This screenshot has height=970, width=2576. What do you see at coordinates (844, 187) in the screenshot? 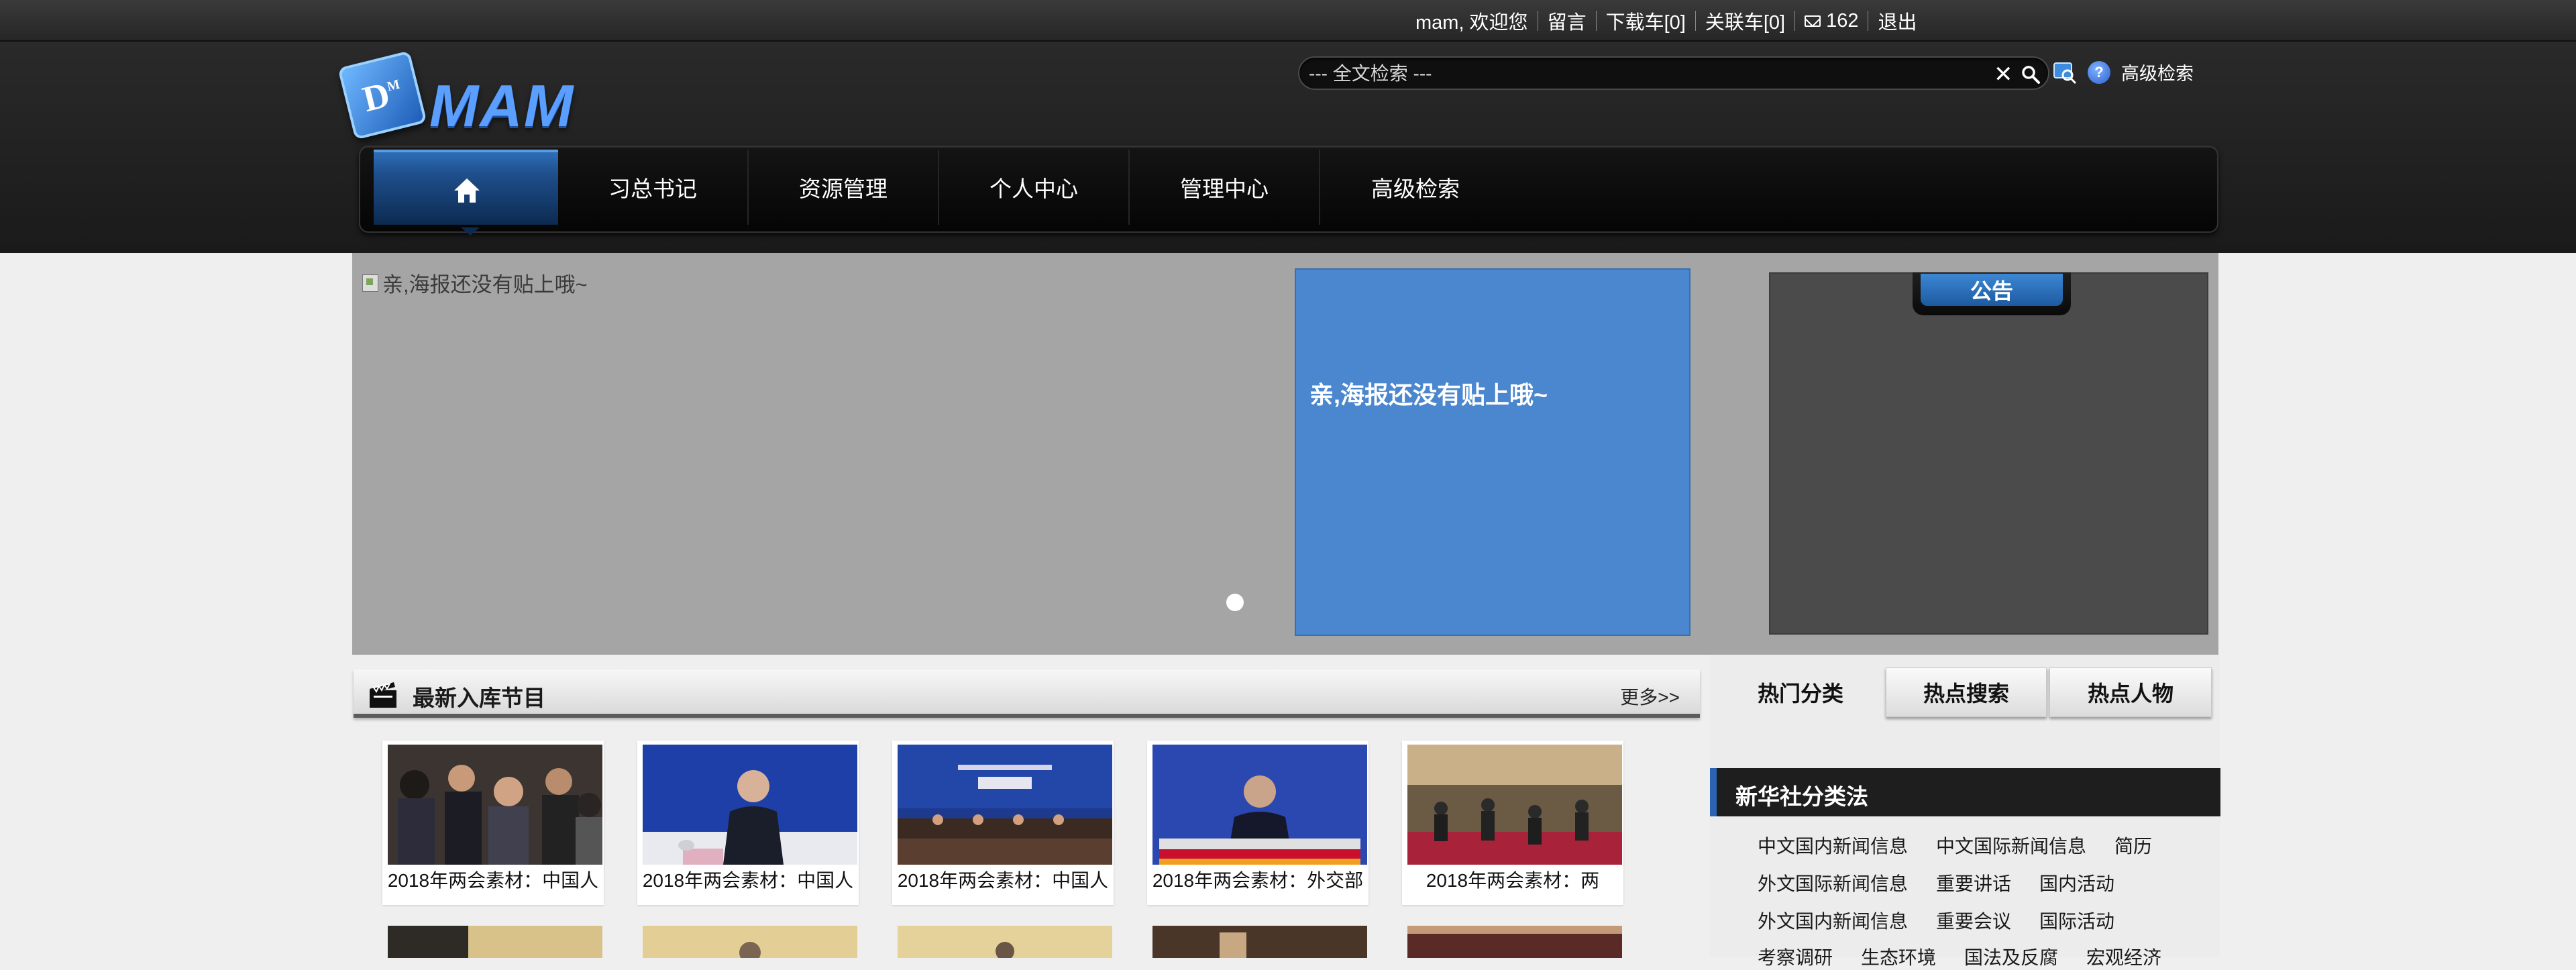
I see `nav-item-resources: 资源管理` at bounding box center [844, 187].